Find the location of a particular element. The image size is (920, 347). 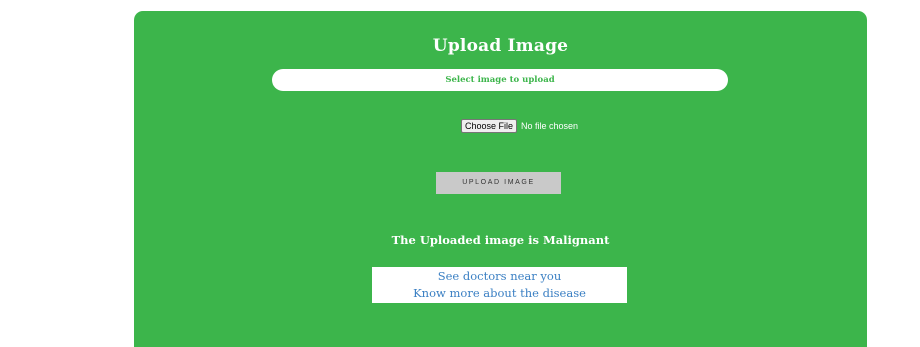

page-title: Upload Image is located at coordinates (500, 46).